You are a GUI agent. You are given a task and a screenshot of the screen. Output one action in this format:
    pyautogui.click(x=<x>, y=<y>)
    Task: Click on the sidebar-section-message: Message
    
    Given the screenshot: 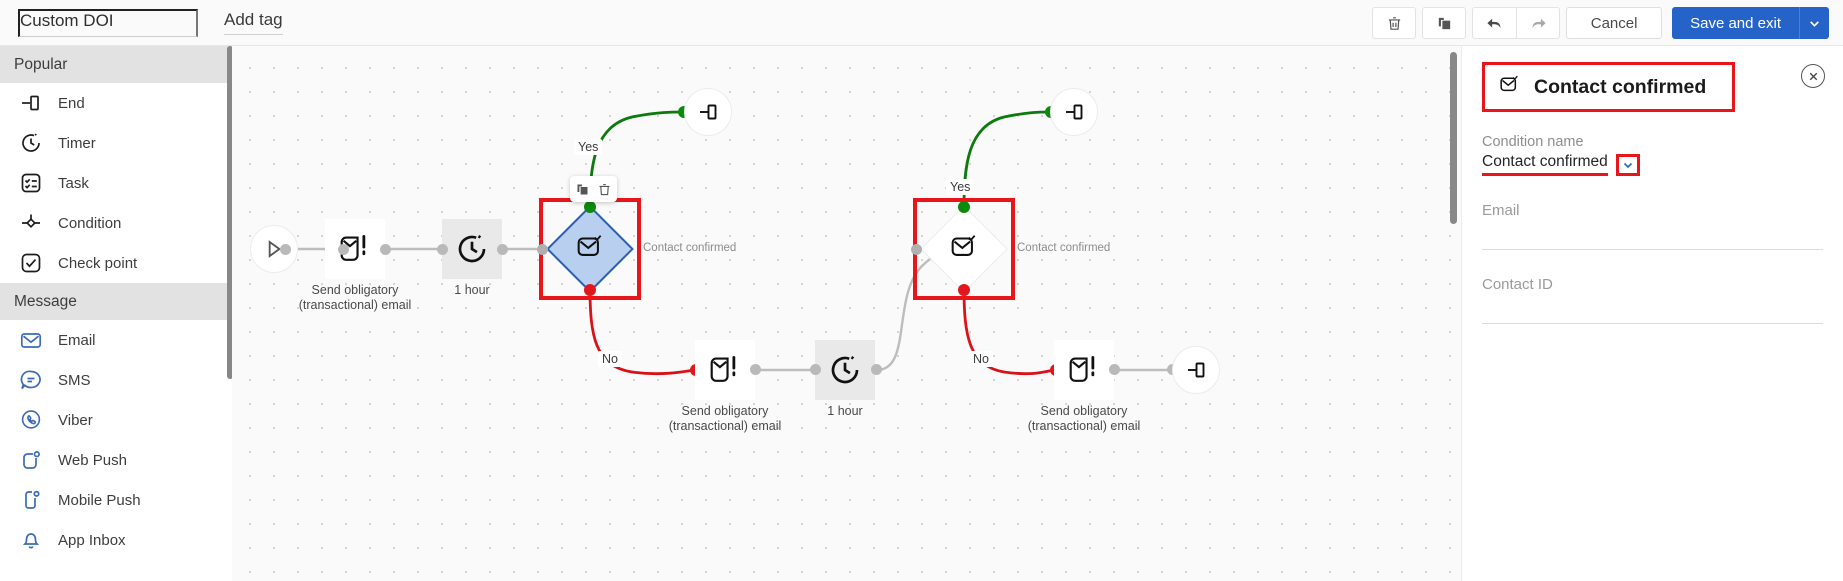 What is the action you would take?
    pyautogui.click(x=116, y=301)
    